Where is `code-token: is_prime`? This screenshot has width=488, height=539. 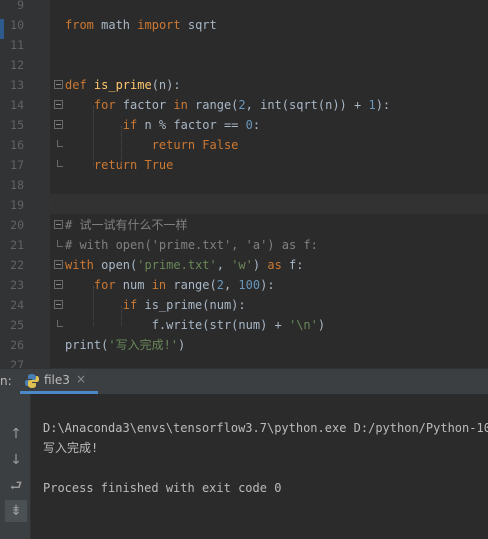 code-token: is_prime is located at coordinates (122, 85).